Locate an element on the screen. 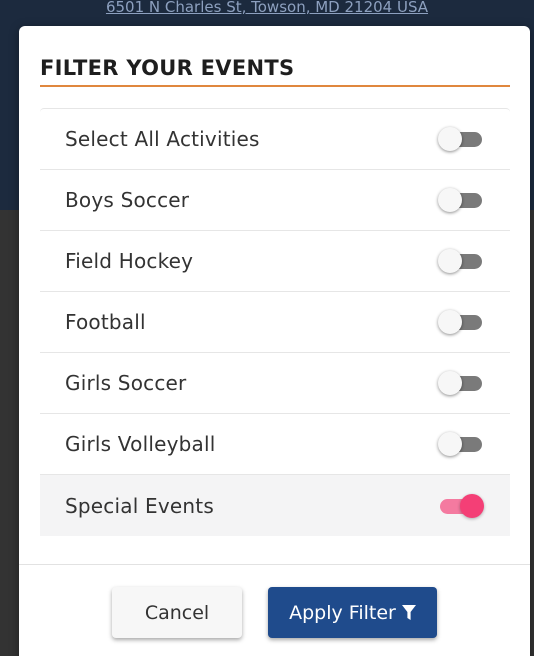 The width and height of the screenshot is (534, 656). modal-header: FILTER YOUR EVENTS is located at coordinates (275, 70).